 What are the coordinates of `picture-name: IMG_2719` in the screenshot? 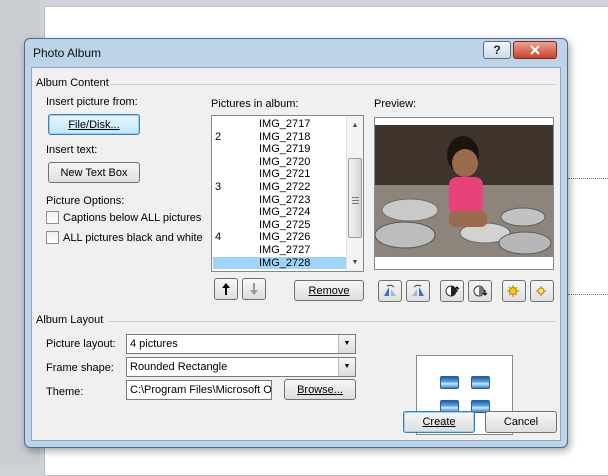 It's located at (285, 149).